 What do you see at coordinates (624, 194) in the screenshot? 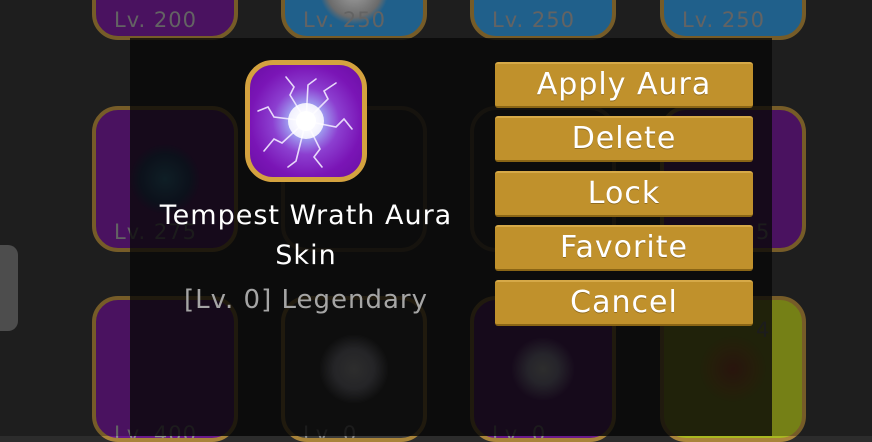
I see `lock-button: Lock` at bounding box center [624, 194].